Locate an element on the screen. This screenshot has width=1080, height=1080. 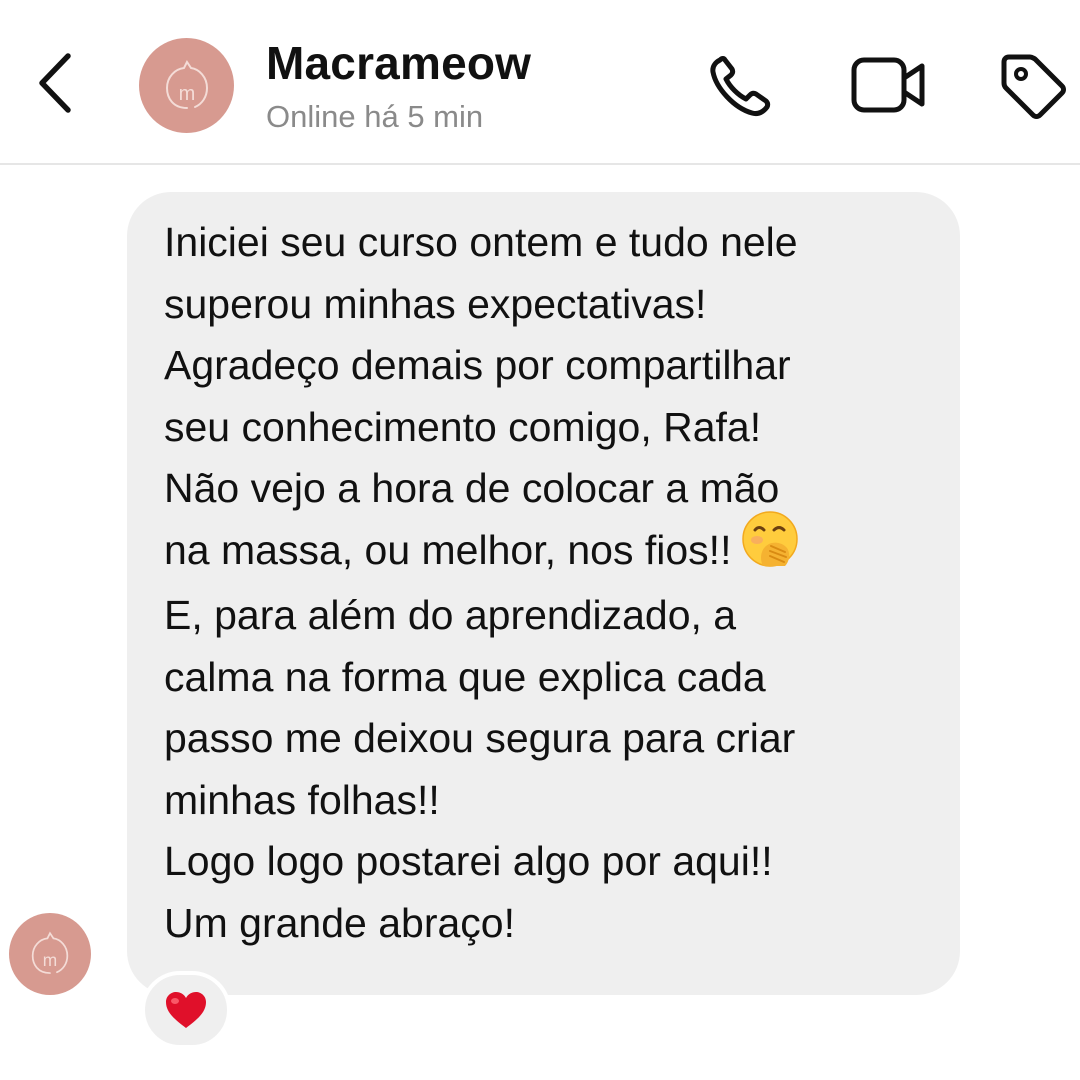
chevron-left-icon is located at coordinates (55, 83).